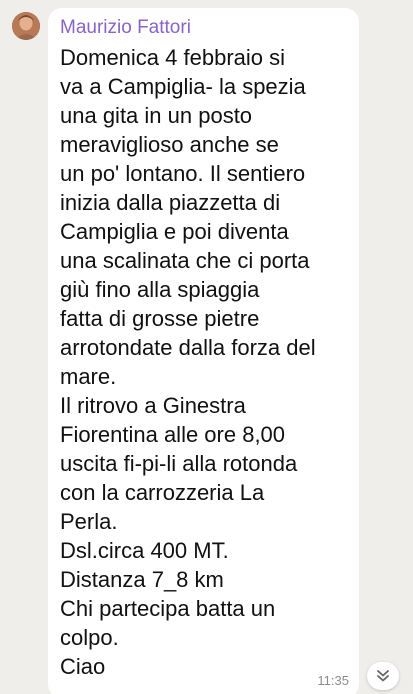  I want to click on message-line: Distanza 7_8 km, so click(142, 579).